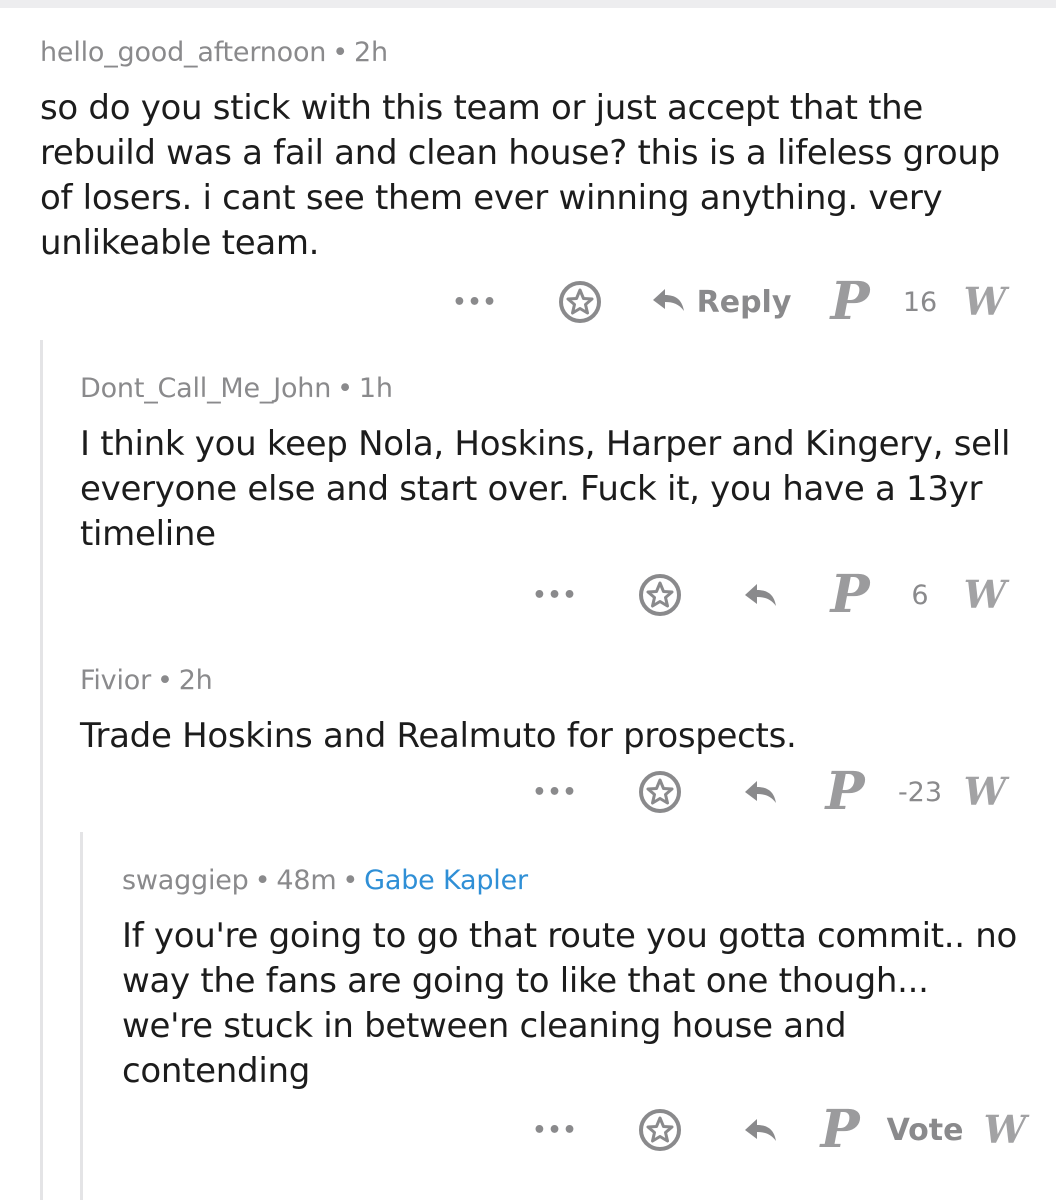 The height and width of the screenshot is (1200, 1056). What do you see at coordinates (185, 880) in the screenshot?
I see `username: swaggiep` at bounding box center [185, 880].